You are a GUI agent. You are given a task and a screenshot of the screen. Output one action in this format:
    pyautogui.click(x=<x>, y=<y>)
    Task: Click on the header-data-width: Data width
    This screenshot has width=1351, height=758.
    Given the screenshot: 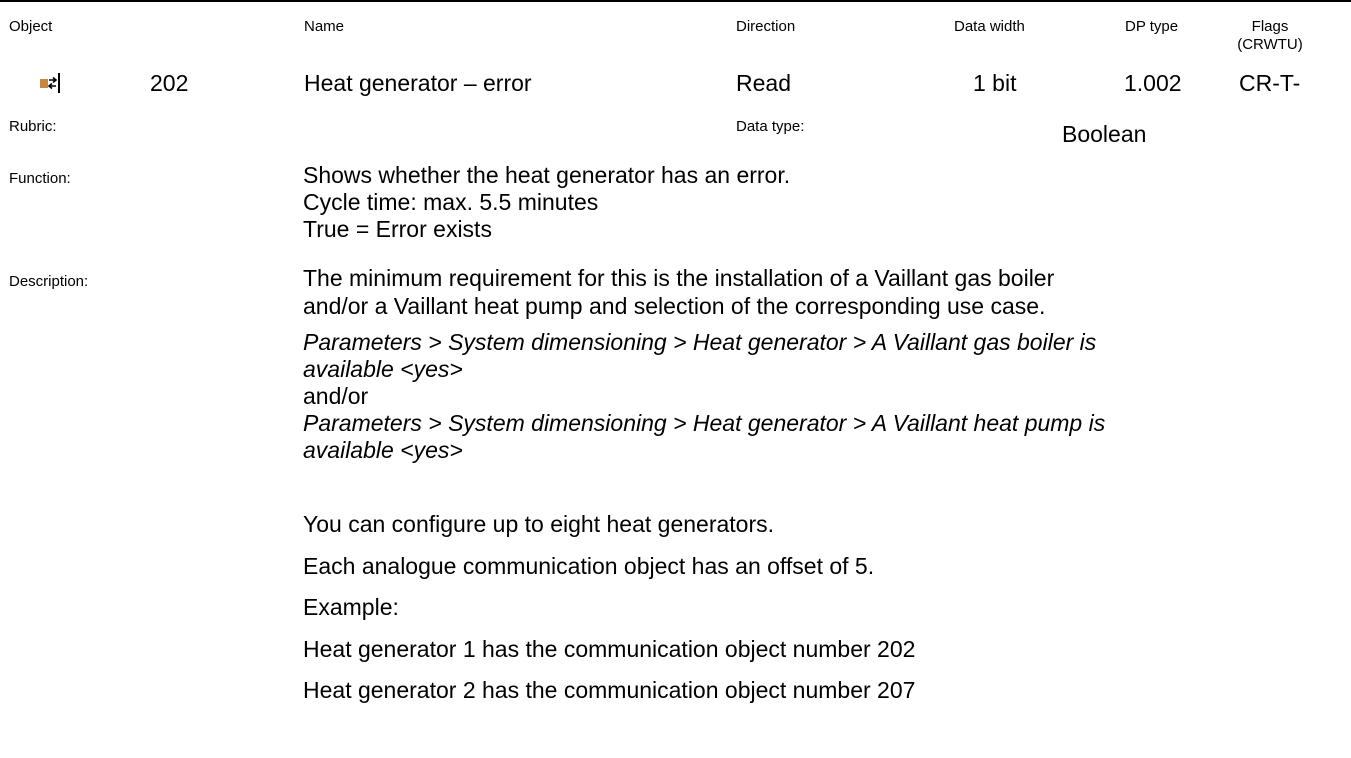 What is the action you would take?
    pyautogui.click(x=989, y=26)
    